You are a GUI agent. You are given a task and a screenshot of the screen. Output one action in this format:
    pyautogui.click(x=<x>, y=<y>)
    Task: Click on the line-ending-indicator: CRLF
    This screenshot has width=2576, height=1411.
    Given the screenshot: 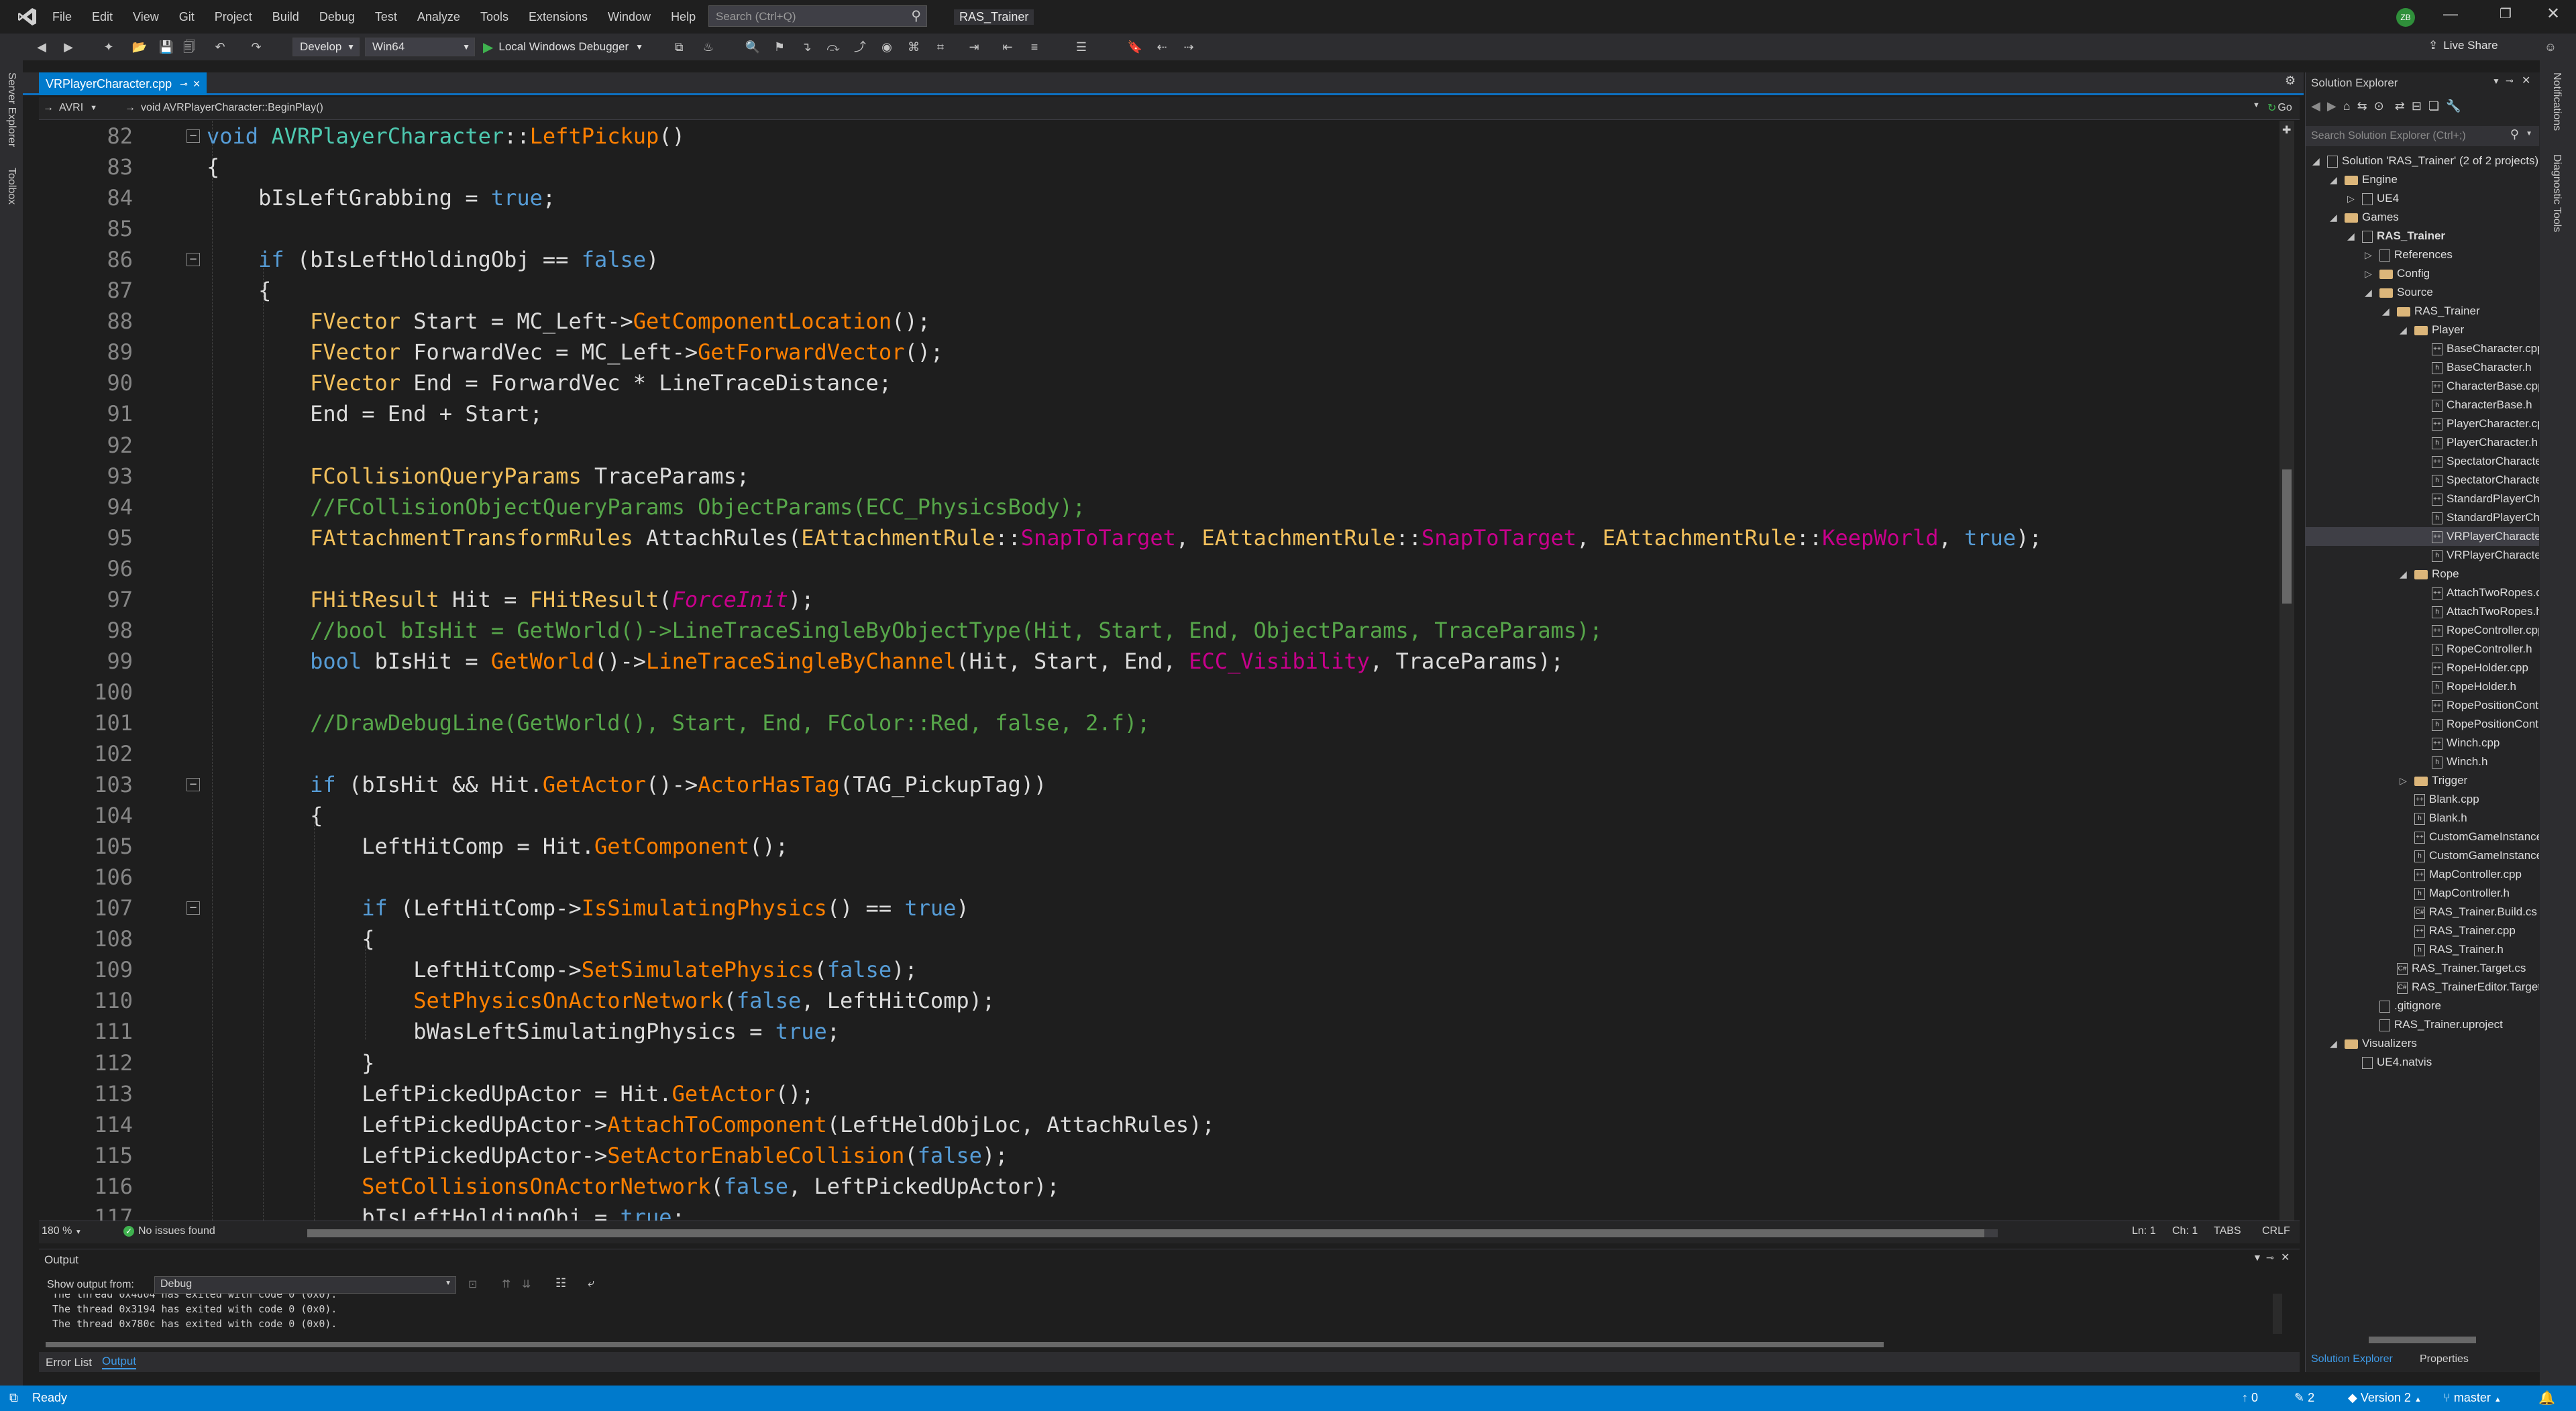 What is the action you would take?
    pyautogui.click(x=2276, y=1231)
    